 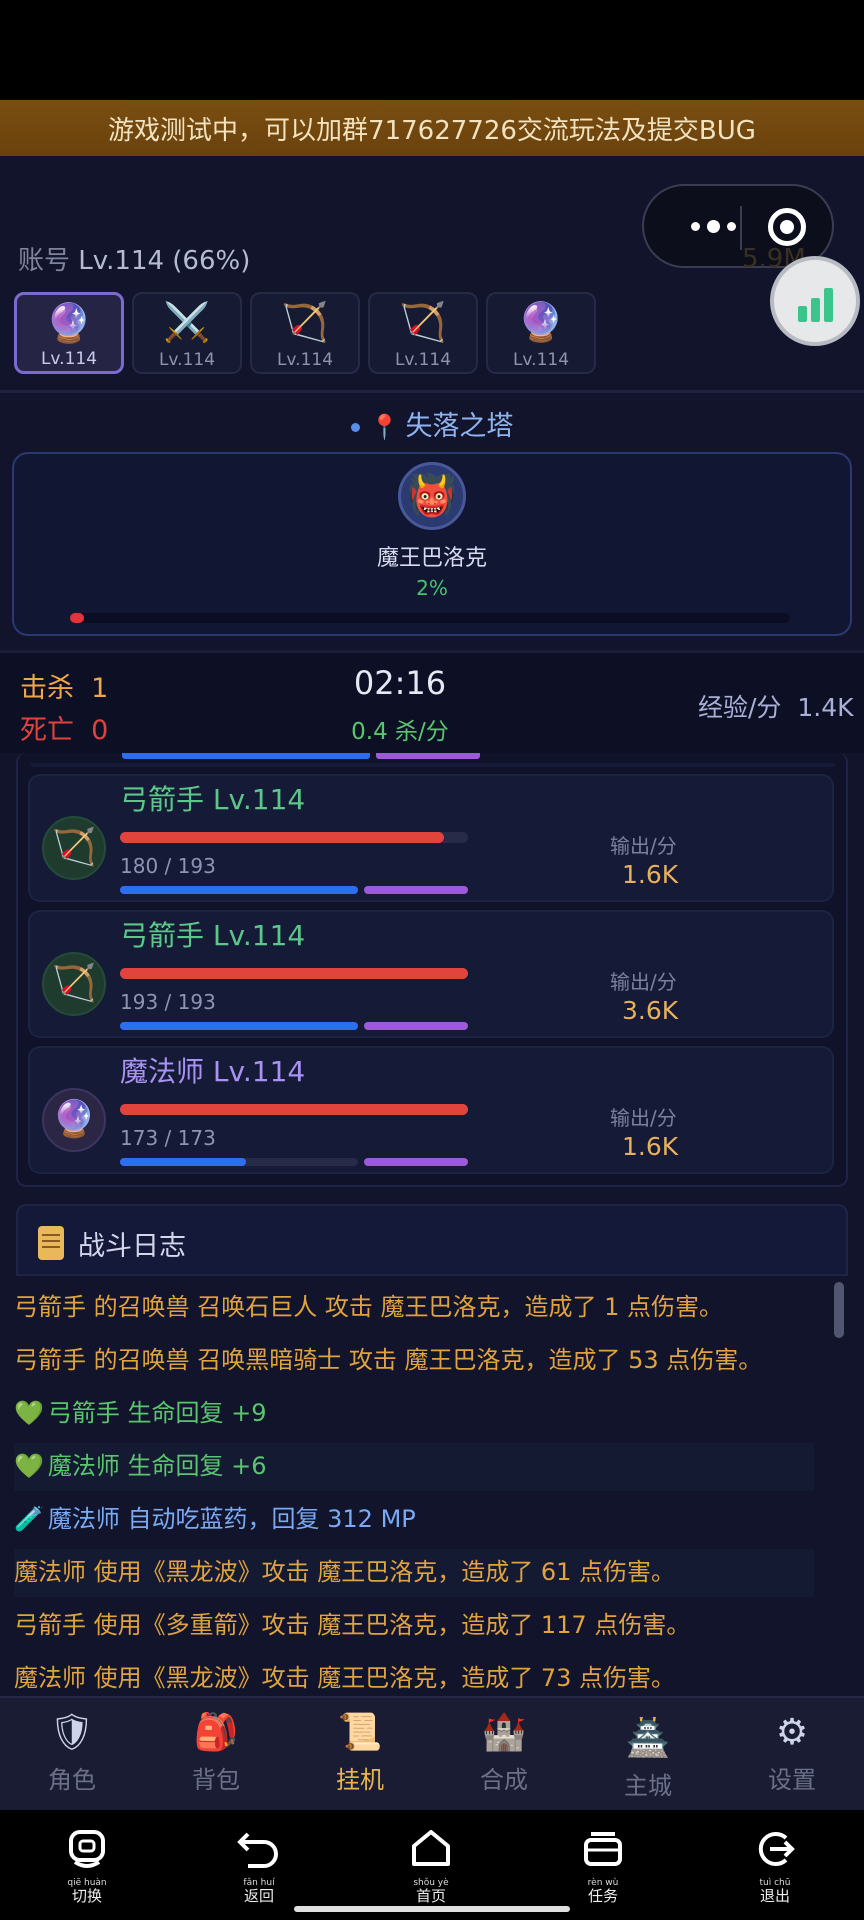 What do you see at coordinates (825, 707) in the screenshot?
I see `exp-value: 1.4K` at bounding box center [825, 707].